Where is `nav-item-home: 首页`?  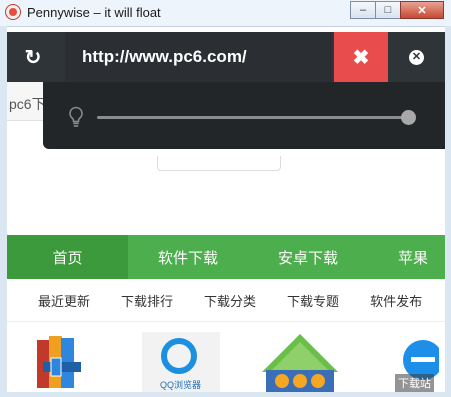
nav-item-home: 首页 is located at coordinates (67, 257).